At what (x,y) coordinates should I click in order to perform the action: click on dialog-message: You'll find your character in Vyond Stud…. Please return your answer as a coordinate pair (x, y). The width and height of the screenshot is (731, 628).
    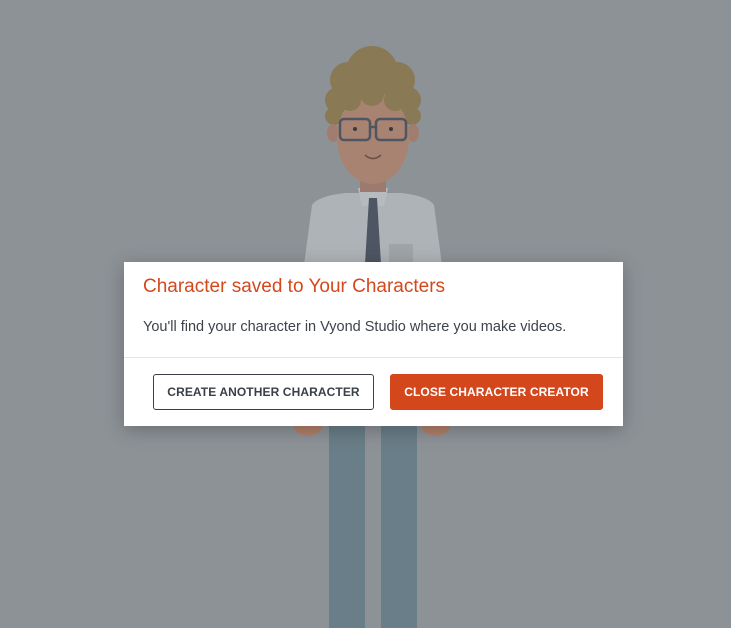
    Looking at the image, I should click on (355, 327).